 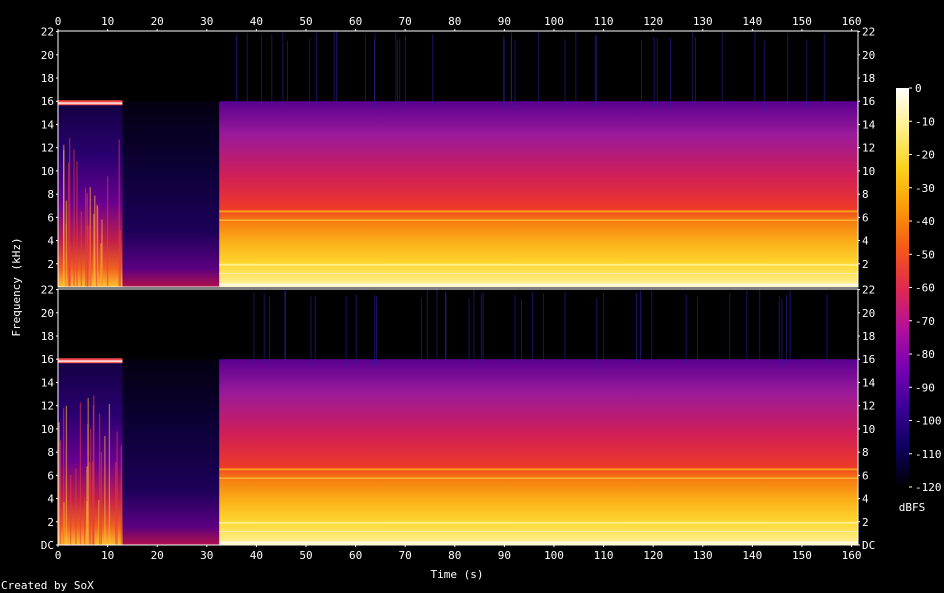 What do you see at coordinates (653, 555) in the screenshot?
I see `x-tick-label-bottom: 120` at bounding box center [653, 555].